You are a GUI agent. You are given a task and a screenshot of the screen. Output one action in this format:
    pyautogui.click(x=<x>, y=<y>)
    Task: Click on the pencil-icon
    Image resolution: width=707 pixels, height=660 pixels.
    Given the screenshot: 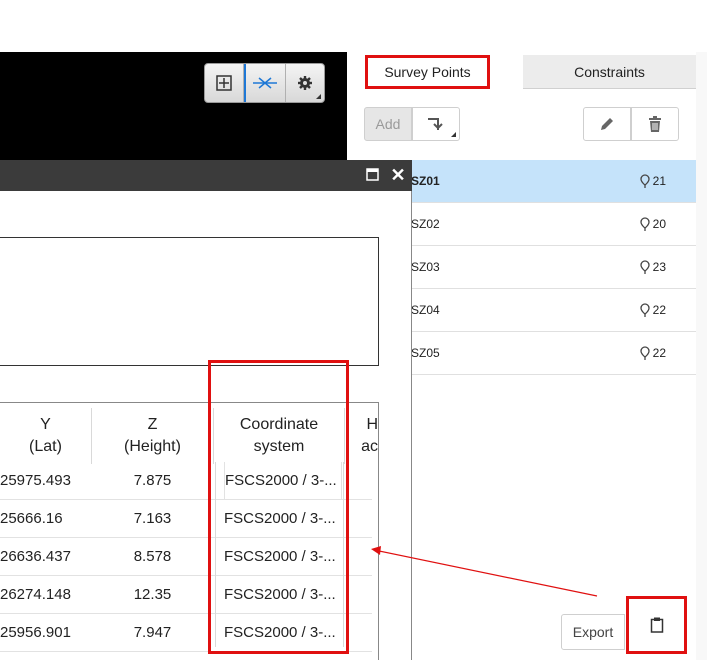 What is the action you would take?
    pyautogui.click(x=607, y=124)
    